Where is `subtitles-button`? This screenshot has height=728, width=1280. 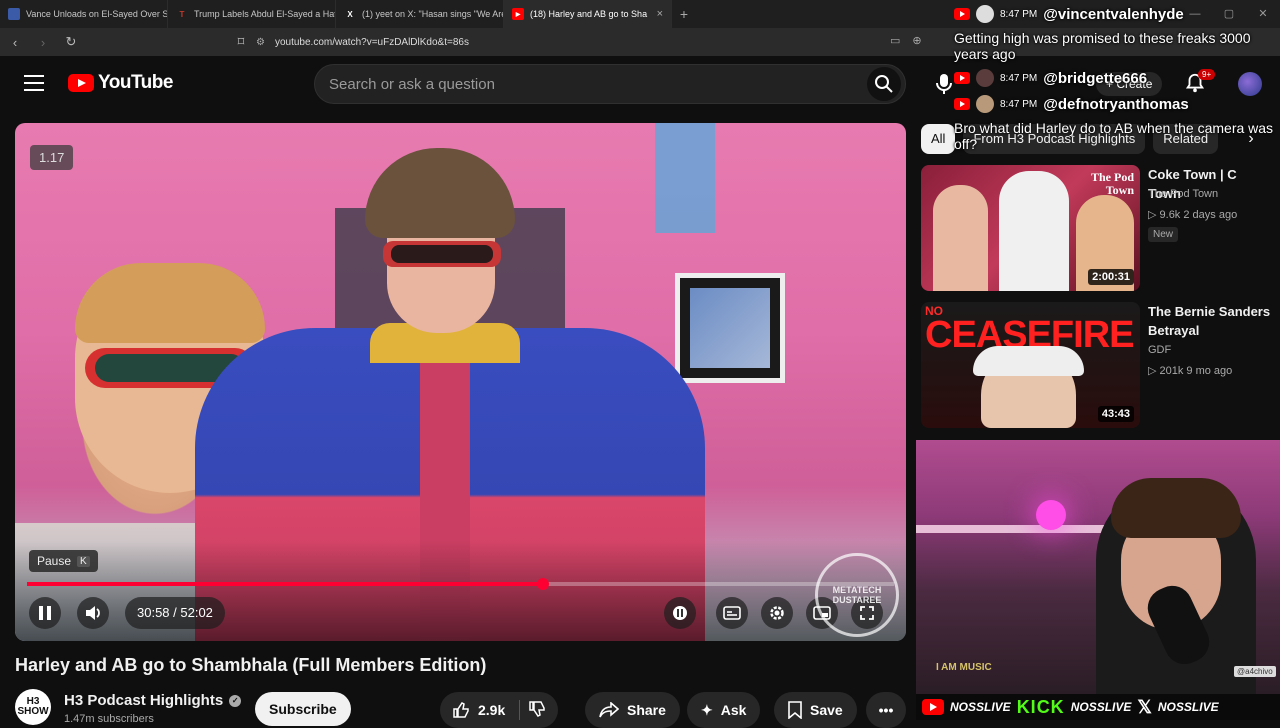
subtitles-button is located at coordinates (732, 613).